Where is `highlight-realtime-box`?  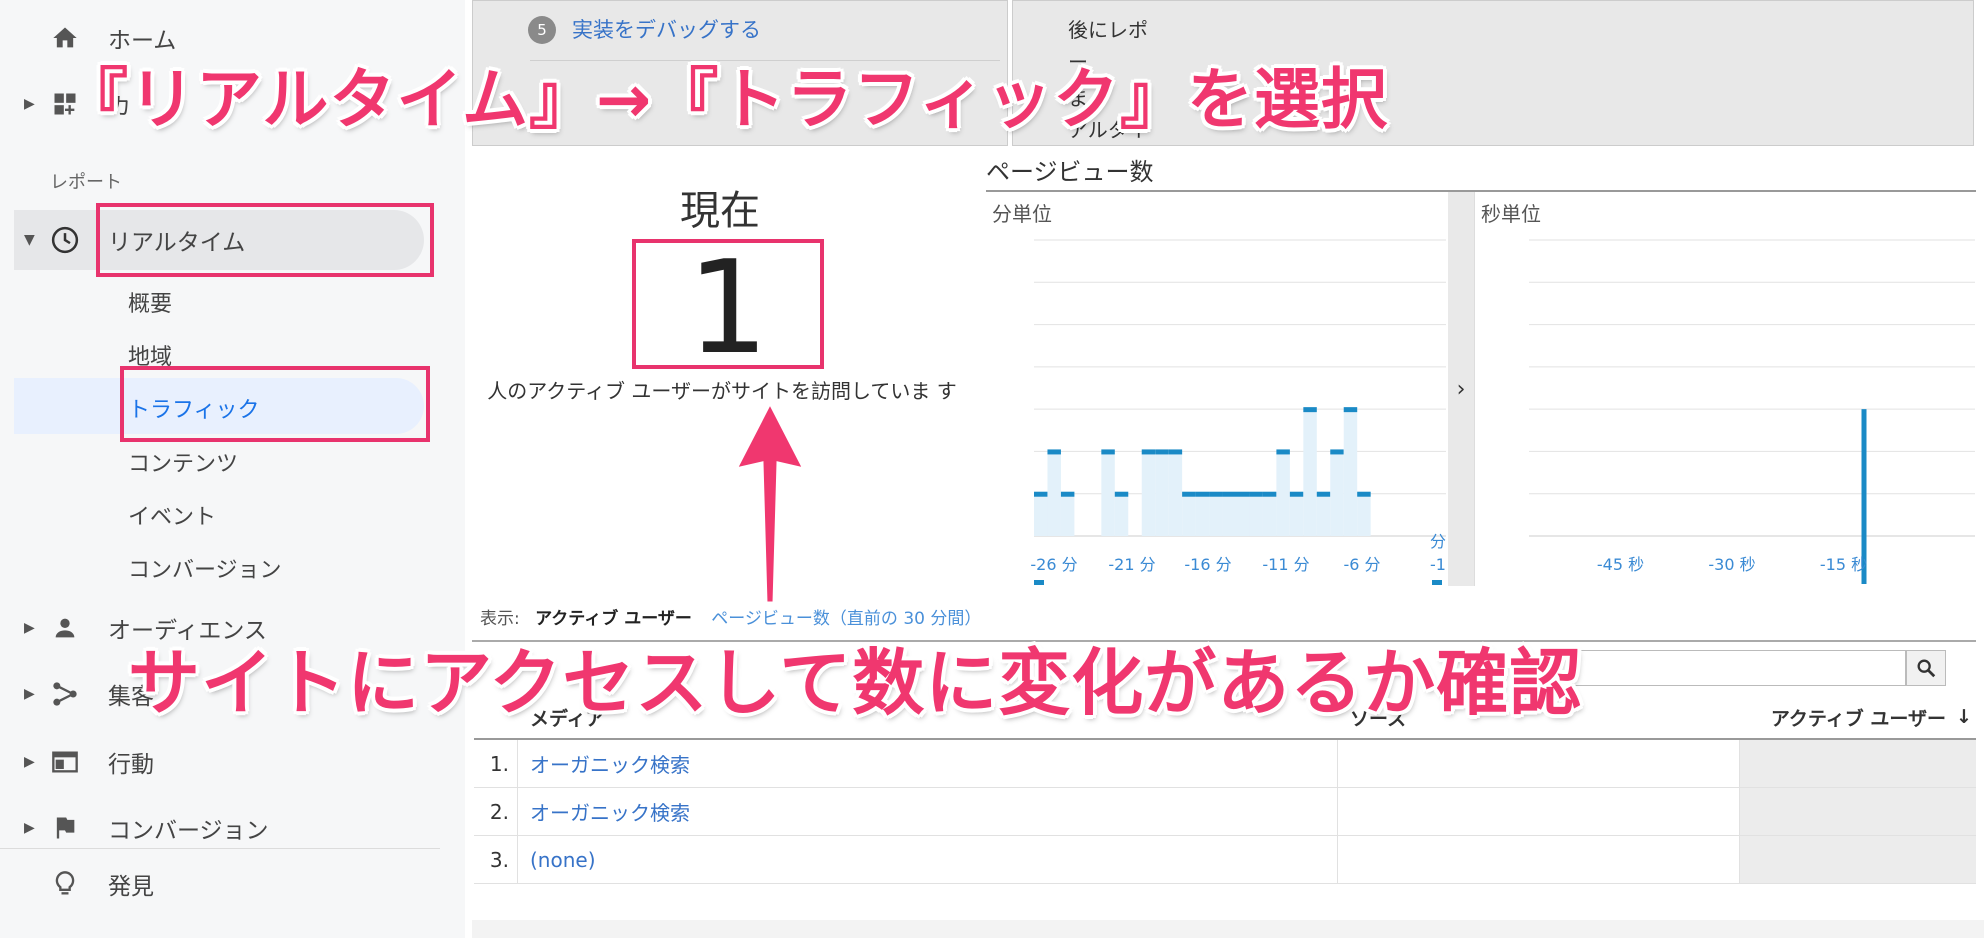 highlight-realtime-box is located at coordinates (265, 240).